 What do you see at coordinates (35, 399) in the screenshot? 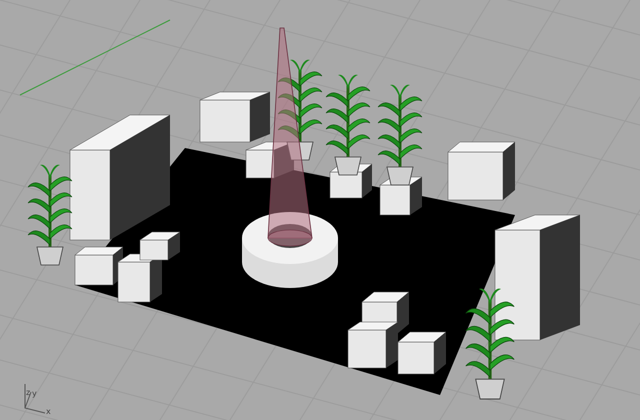
I see `axis-icon` at bounding box center [35, 399].